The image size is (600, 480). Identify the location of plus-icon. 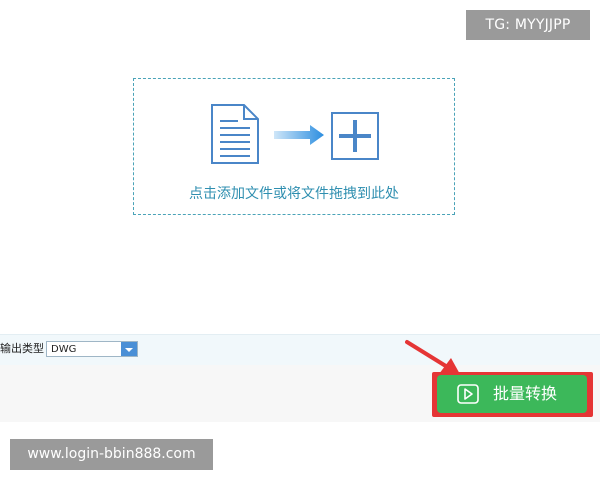
(355, 136).